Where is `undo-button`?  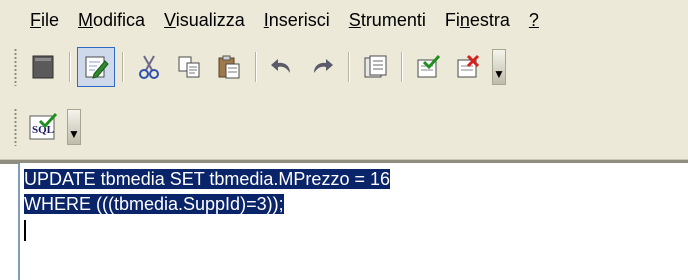
undo-button is located at coordinates (282, 67).